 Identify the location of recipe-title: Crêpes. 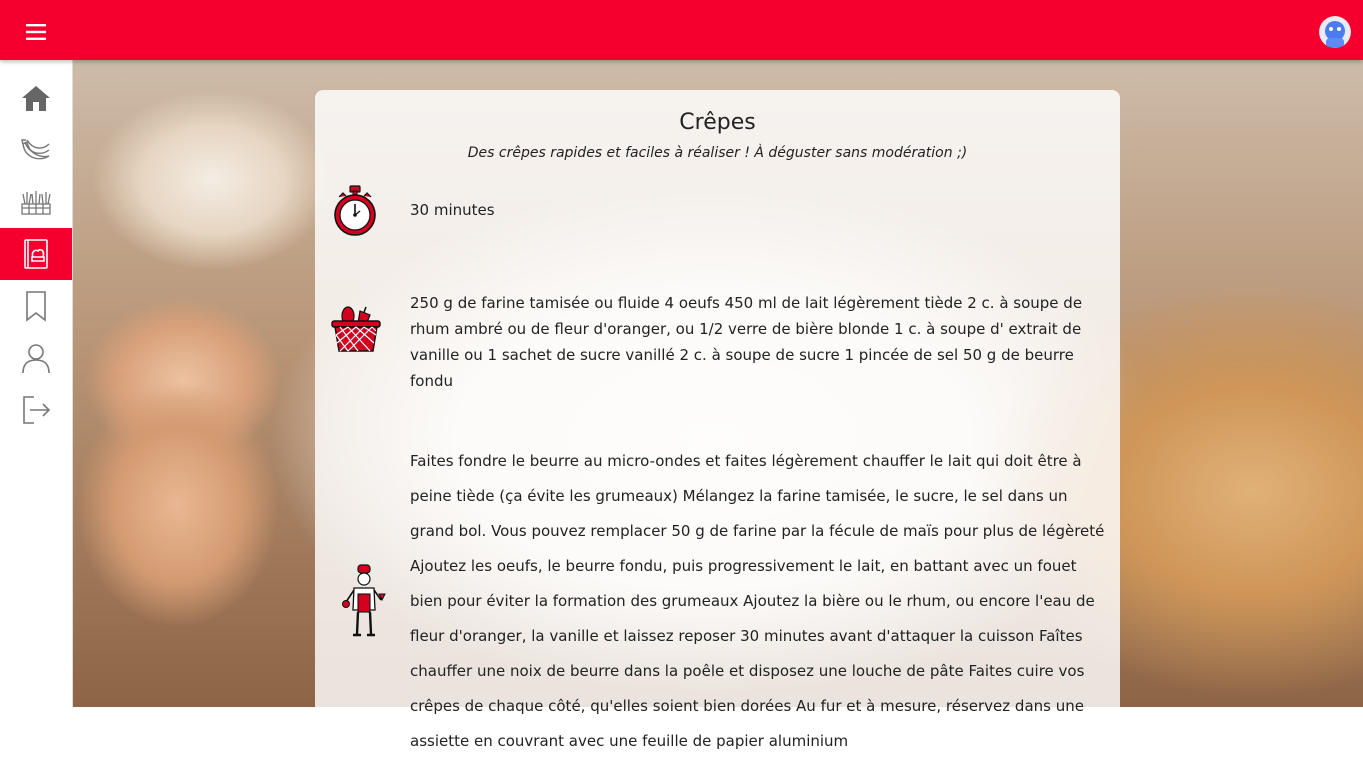
(717, 122).